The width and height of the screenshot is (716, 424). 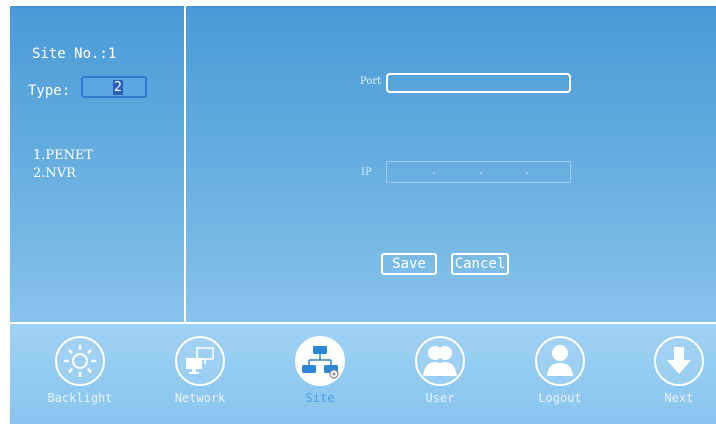 I want to click on backlight-button, so click(x=80, y=361).